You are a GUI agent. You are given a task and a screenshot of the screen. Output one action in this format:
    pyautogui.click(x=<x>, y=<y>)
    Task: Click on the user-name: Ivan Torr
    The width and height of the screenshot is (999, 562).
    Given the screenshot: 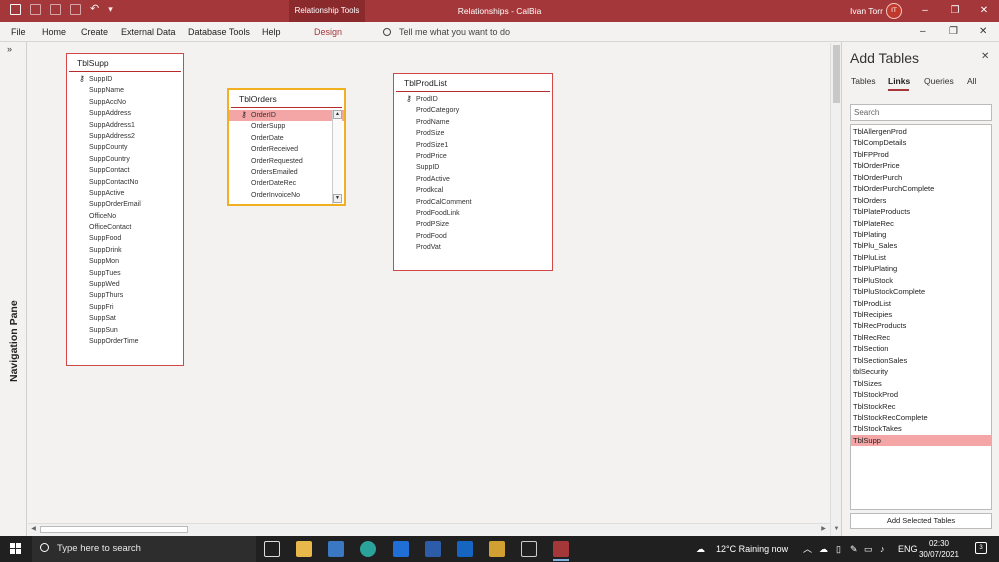 What is the action you would take?
    pyautogui.click(x=866, y=11)
    